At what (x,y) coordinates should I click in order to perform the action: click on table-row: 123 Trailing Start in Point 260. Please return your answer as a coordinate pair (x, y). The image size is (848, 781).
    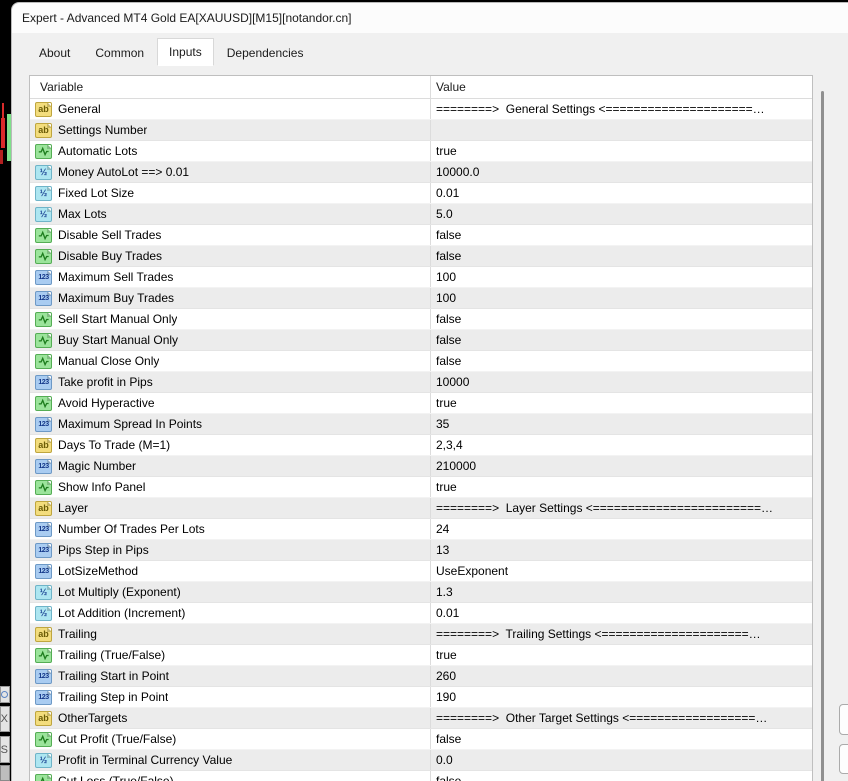
    Looking at the image, I should click on (421, 676).